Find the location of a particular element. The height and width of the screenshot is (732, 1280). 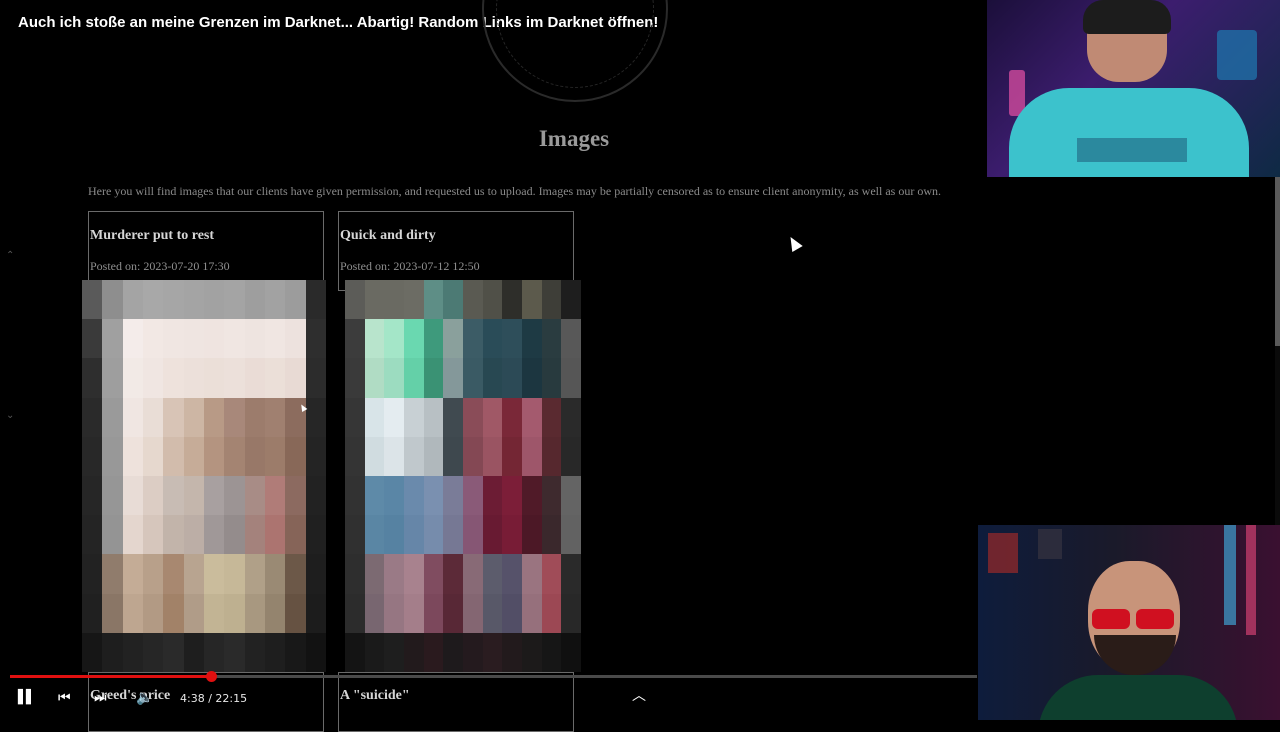

card-date: Posted on: 2023-07-20 17:30 is located at coordinates (160, 266).